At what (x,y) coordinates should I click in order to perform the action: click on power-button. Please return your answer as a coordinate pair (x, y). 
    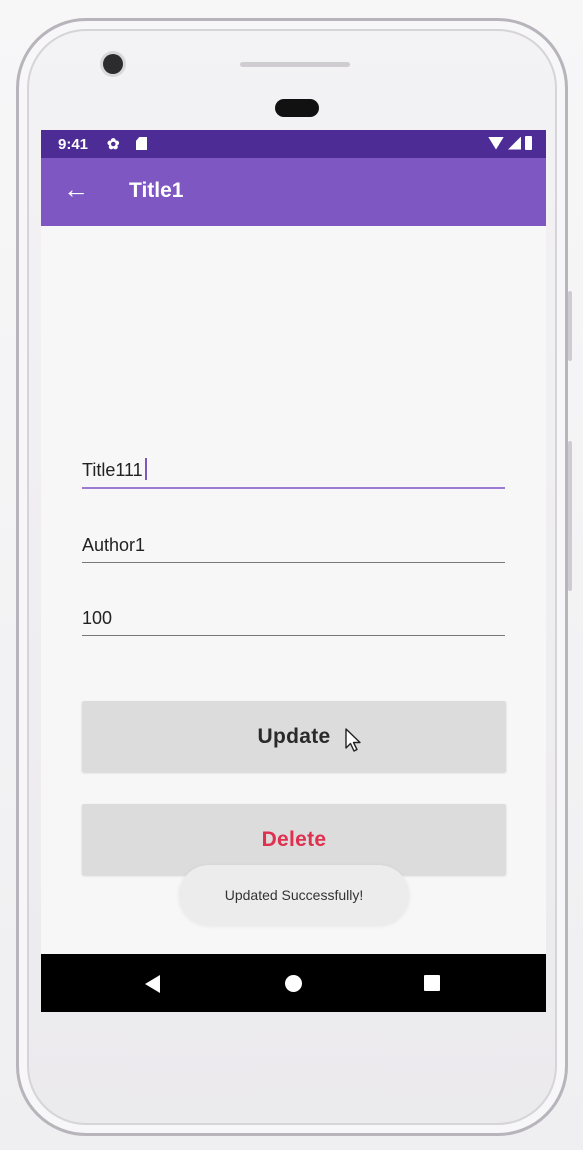
    Looking at the image, I should click on (570, 326).